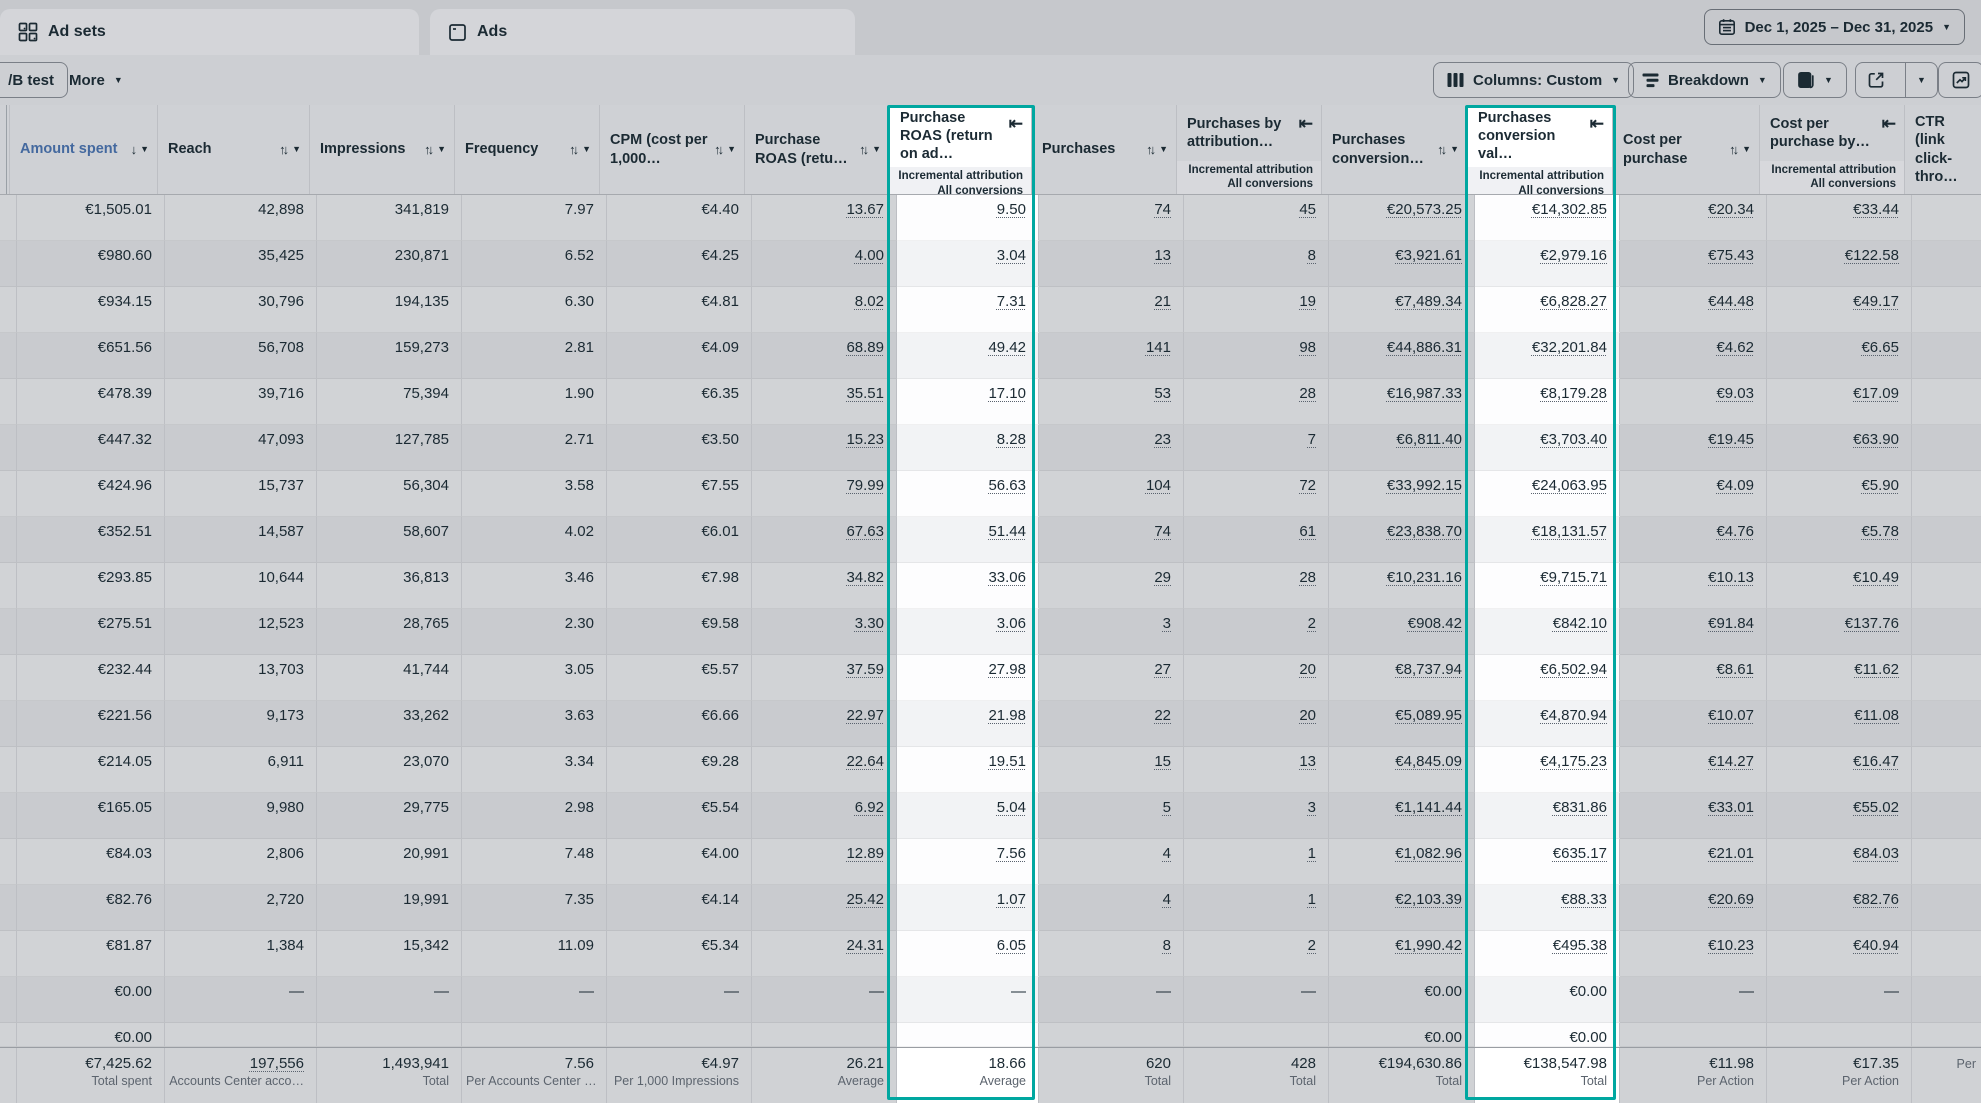 This screenshot has height=1103, width=1981. Describe the element at coordinates (869, 623) in the screenshot. I see `cell-value-purchase-roas: 3.30` at that location.